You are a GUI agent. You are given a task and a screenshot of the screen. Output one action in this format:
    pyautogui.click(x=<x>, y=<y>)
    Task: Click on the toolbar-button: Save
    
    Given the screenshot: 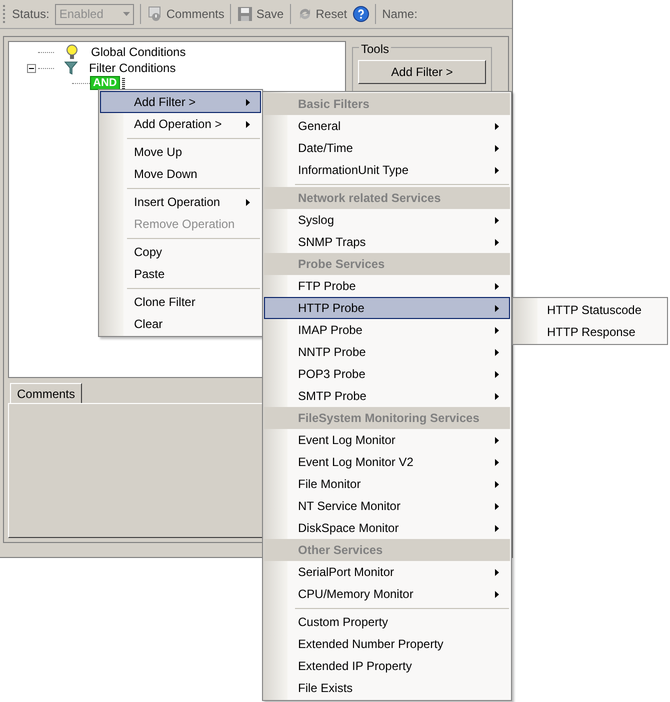 What is the action you would take?
    pyautogui.click(x=260, y=14)
    